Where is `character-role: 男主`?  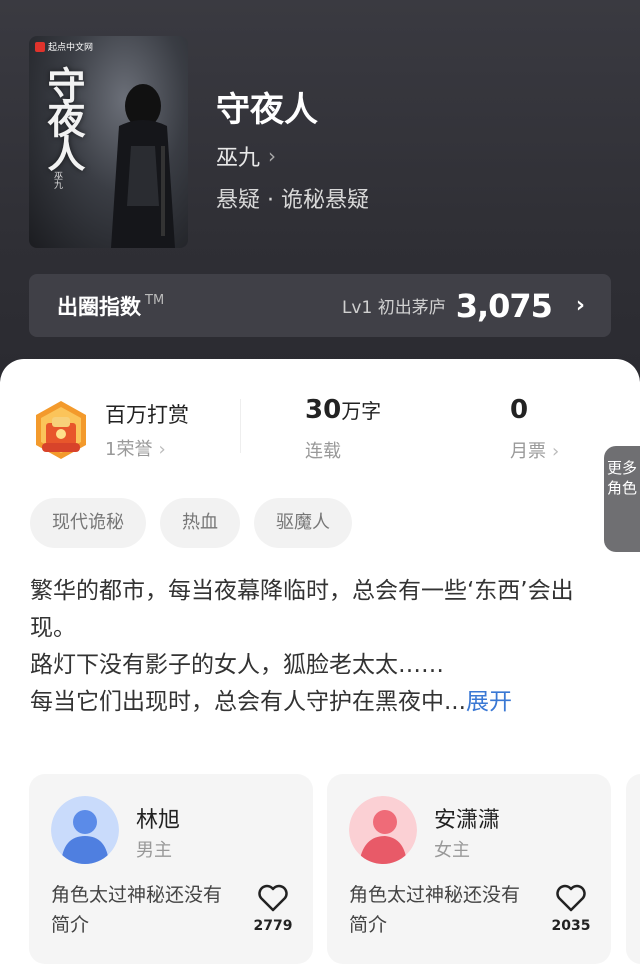
character-role: 男主 is located at coordinates (154, 850).